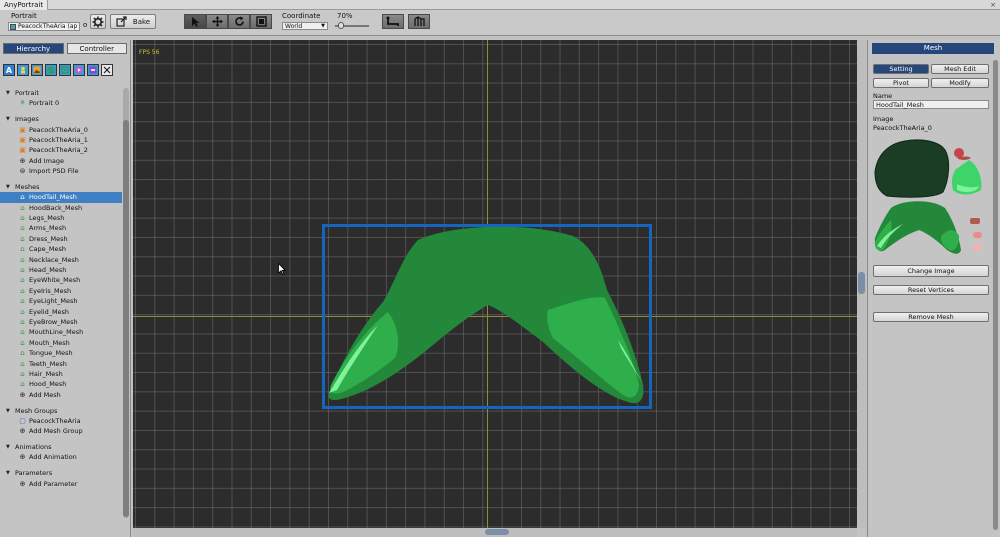 The image size is (1000, 537). What do you see at coordinates (61, 171) in the screenshot?
I see `tree-item: ⊜ Import PSD File` at bounding box center [61, 171].